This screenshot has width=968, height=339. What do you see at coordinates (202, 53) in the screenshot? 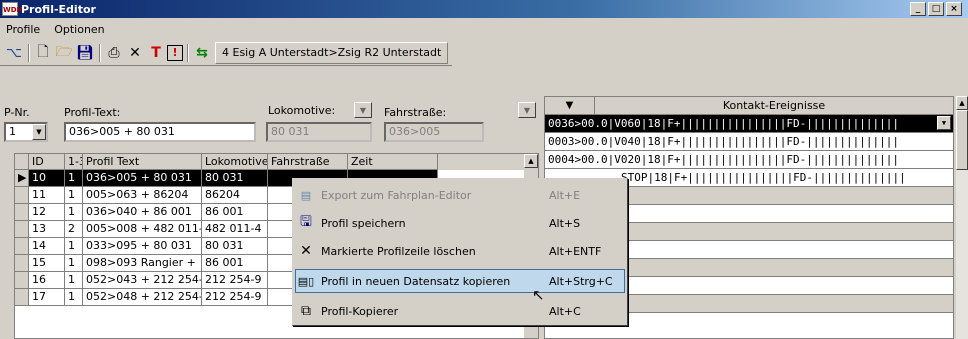
I see `route-icon: ⇆` at bounding box center [202, 53].